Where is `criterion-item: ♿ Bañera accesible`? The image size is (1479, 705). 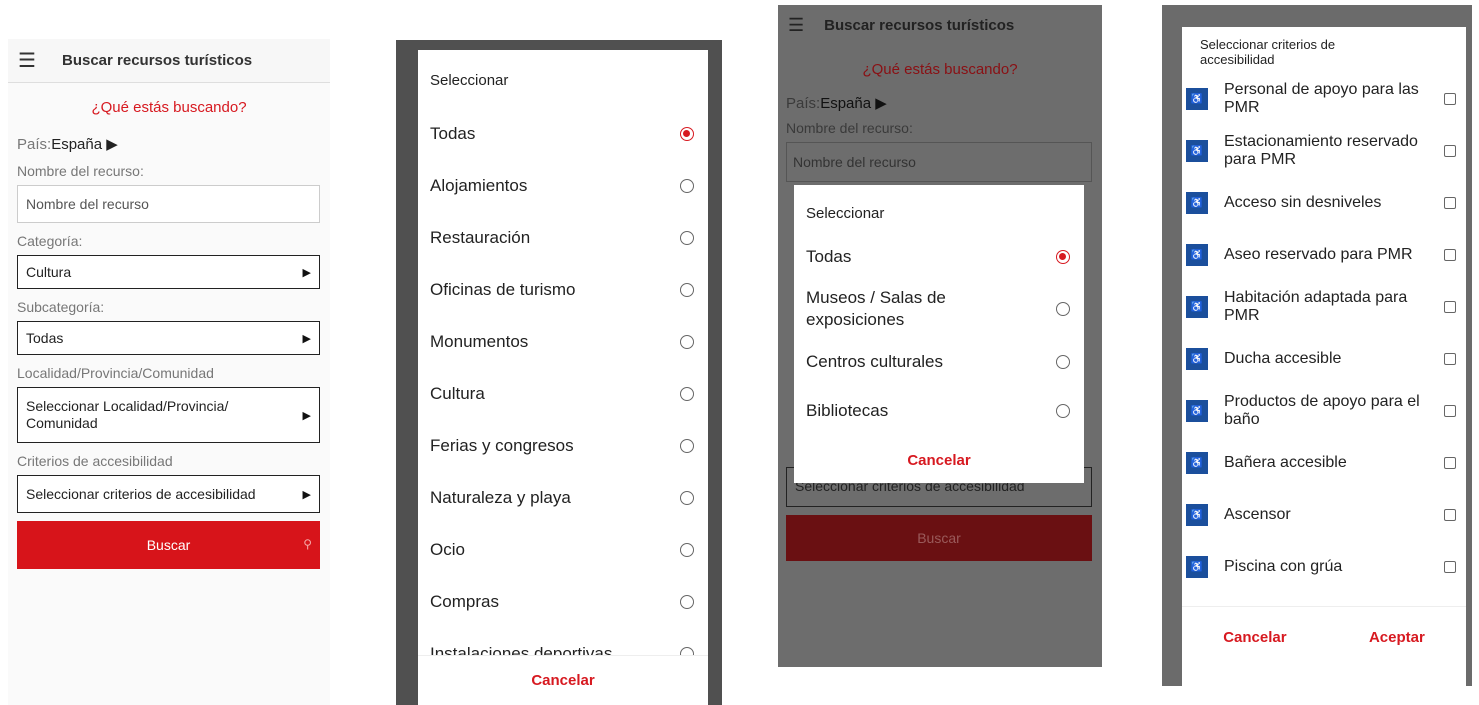
criterion-item: ♿ Bañera accesible is located at coordinates (1324, 463).